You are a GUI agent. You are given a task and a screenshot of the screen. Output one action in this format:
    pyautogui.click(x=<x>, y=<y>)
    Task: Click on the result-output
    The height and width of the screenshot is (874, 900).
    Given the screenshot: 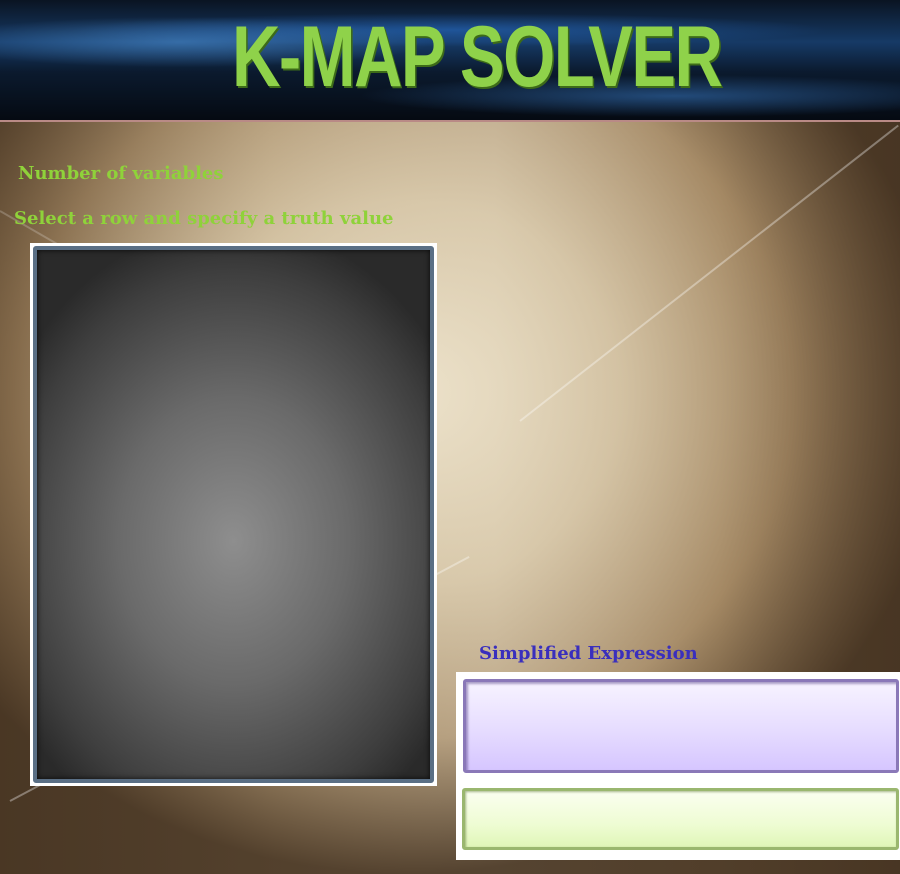 What is the action you would take?
    pyautogui.click(x=680, y=819)
    